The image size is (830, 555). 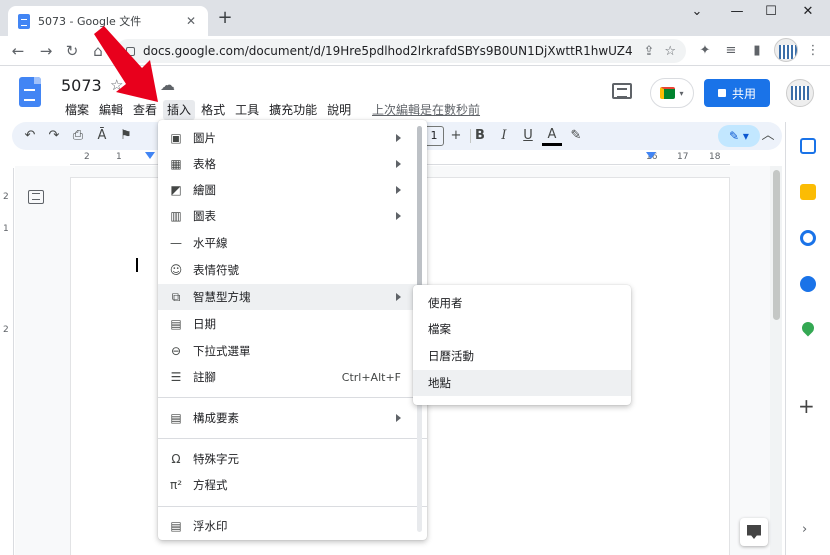 I want to click on underline-button: U, so click(x=528, y=136).